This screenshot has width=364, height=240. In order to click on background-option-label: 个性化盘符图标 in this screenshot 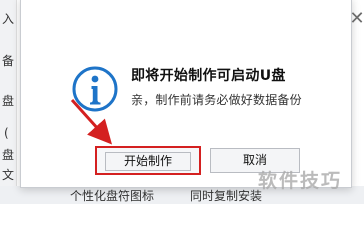, I will do `click(112, 196)`.